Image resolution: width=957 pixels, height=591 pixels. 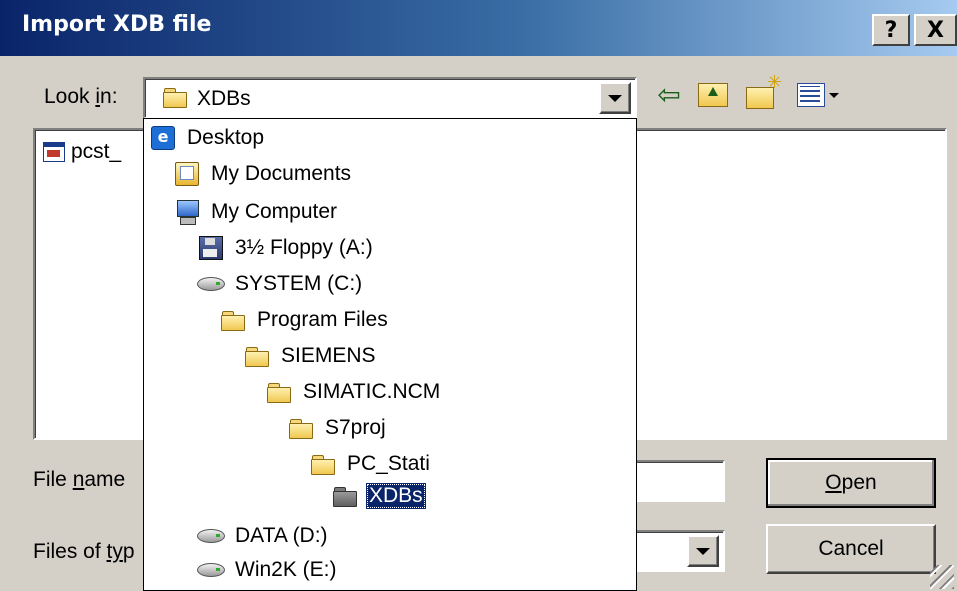 What do you see at coordinates (54, 152) in the screenshot?
I see `file-icon` at bounding box center [54, 152].